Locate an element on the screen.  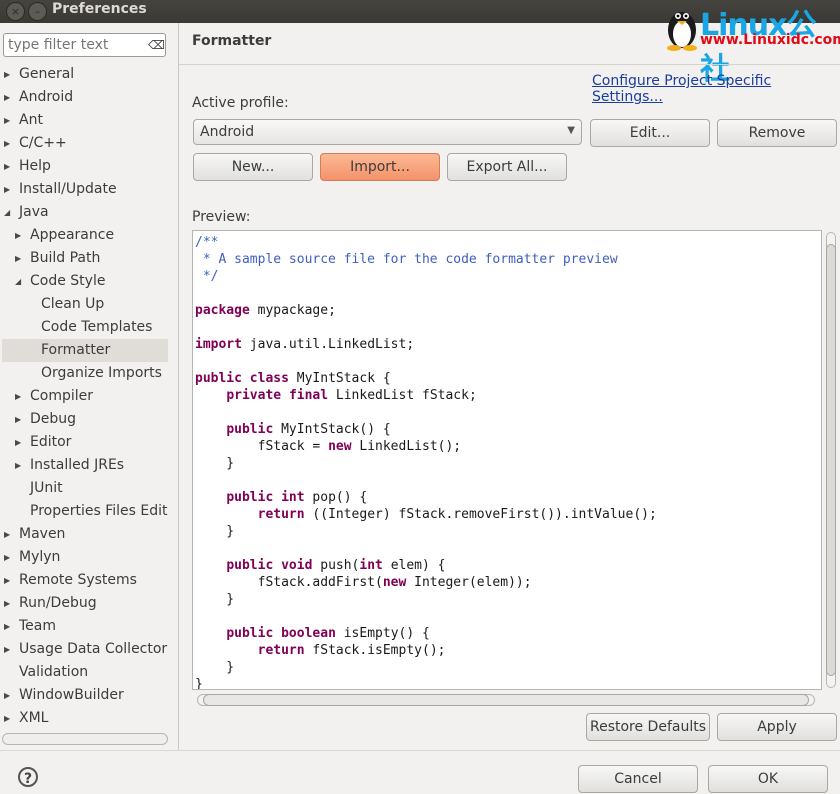
restore-defaults-button: Restore Defaults is located at coordinates (648, 727).